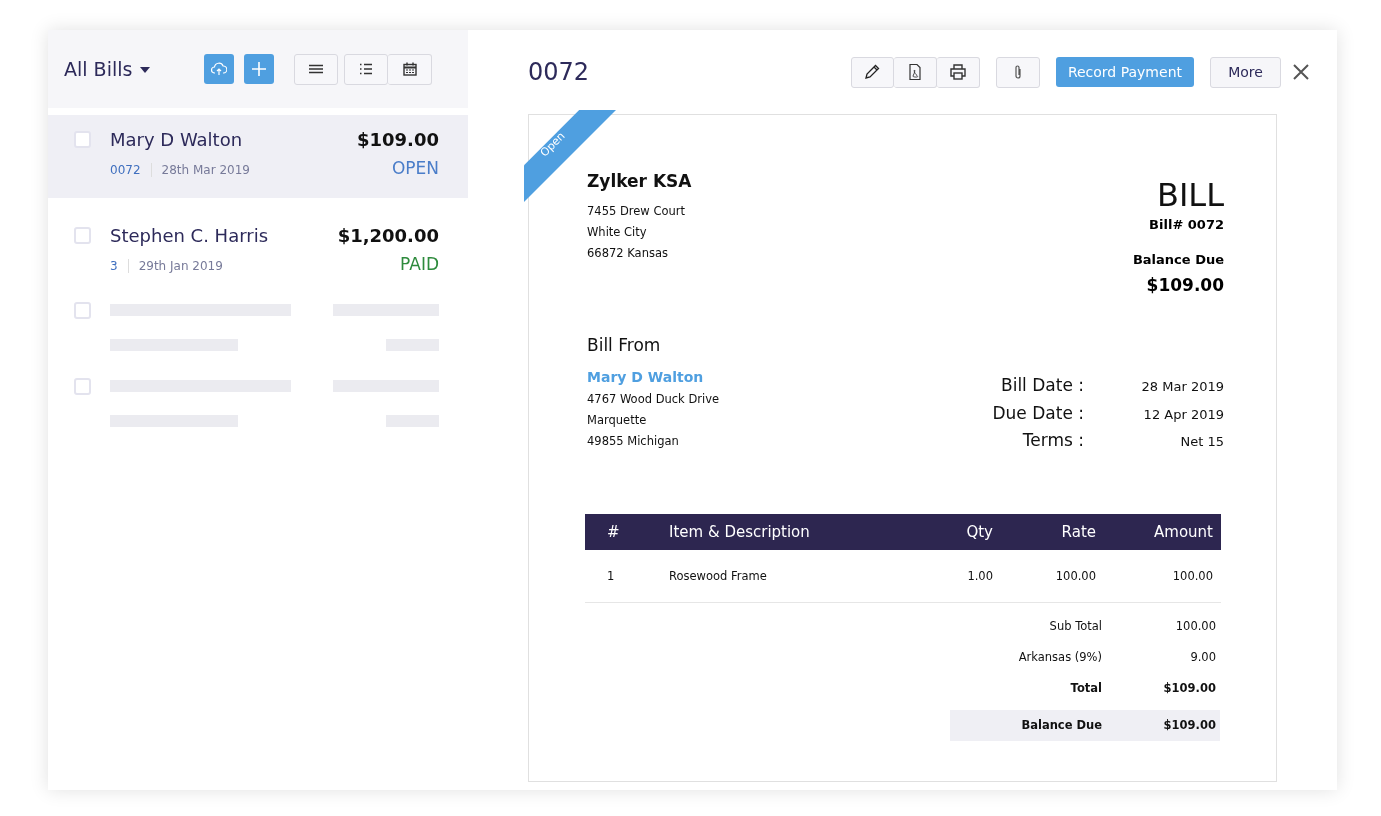 The image size is (1381, 816). What do you see at coordinates (1182, 386) in the screenshot?
I see `field-value: 28 Mar 2019` at bounding box center [1182, 386].